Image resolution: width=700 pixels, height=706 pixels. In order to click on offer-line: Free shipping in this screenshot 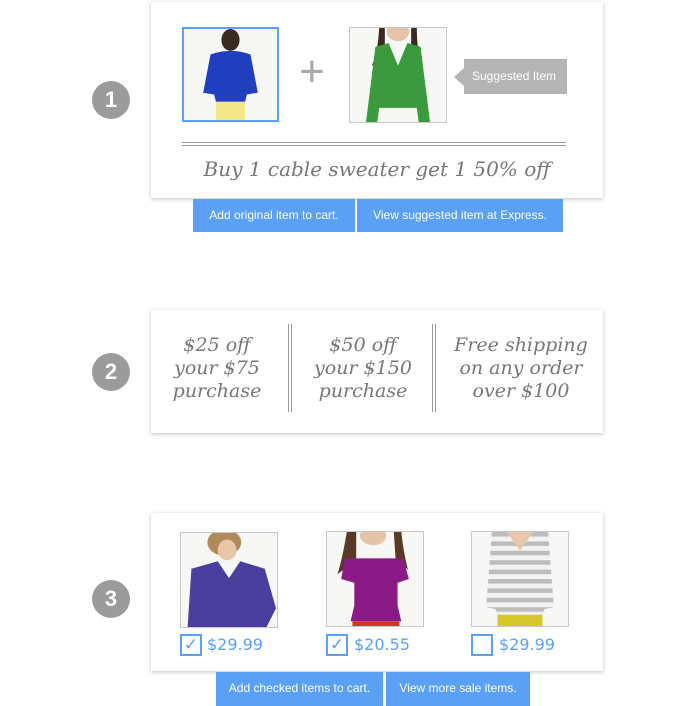, I will do `click(521, 345)`.